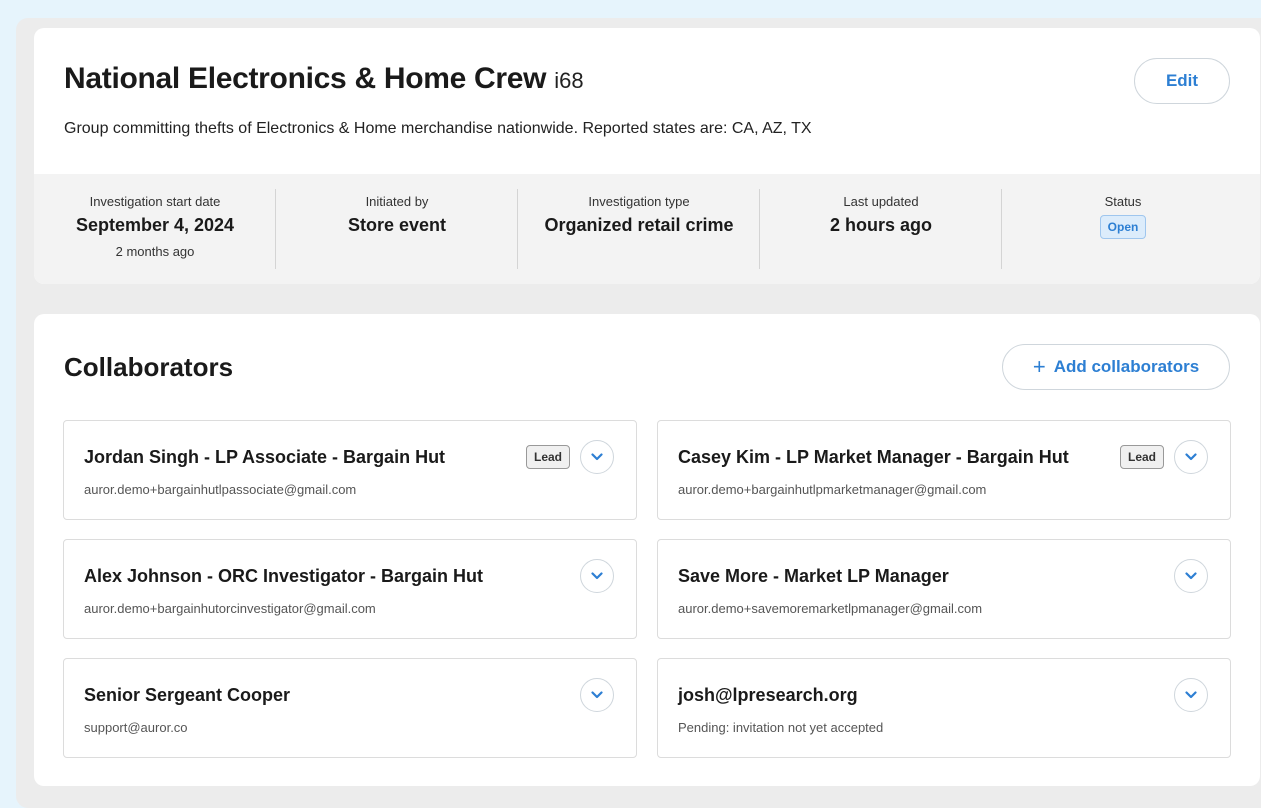  What do you see at coordinates (1182, 81) in the screenshot?
I see `edit-button: Edit` at bounding box center [1182, 81].